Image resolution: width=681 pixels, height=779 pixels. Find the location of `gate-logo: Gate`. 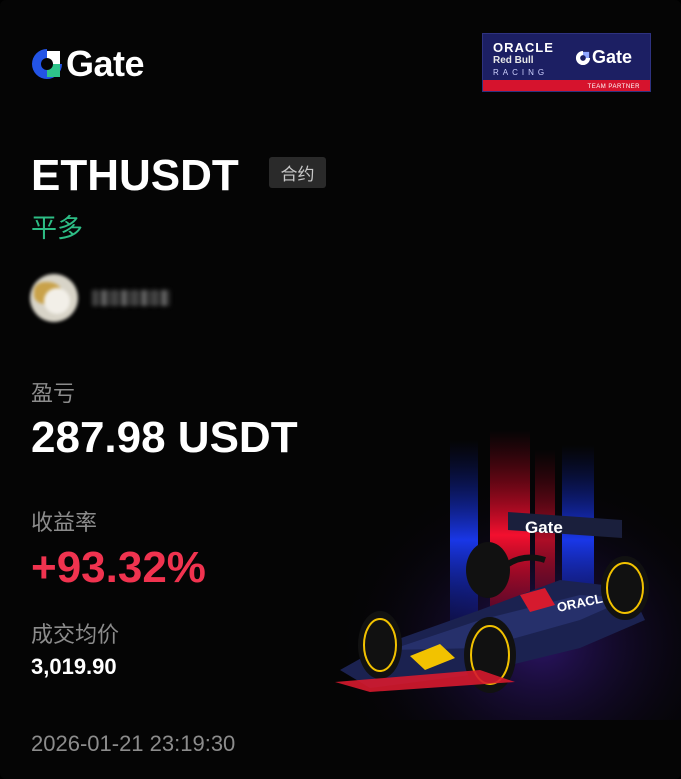

gate-logo: Gate is located at coordinates (87, 63).